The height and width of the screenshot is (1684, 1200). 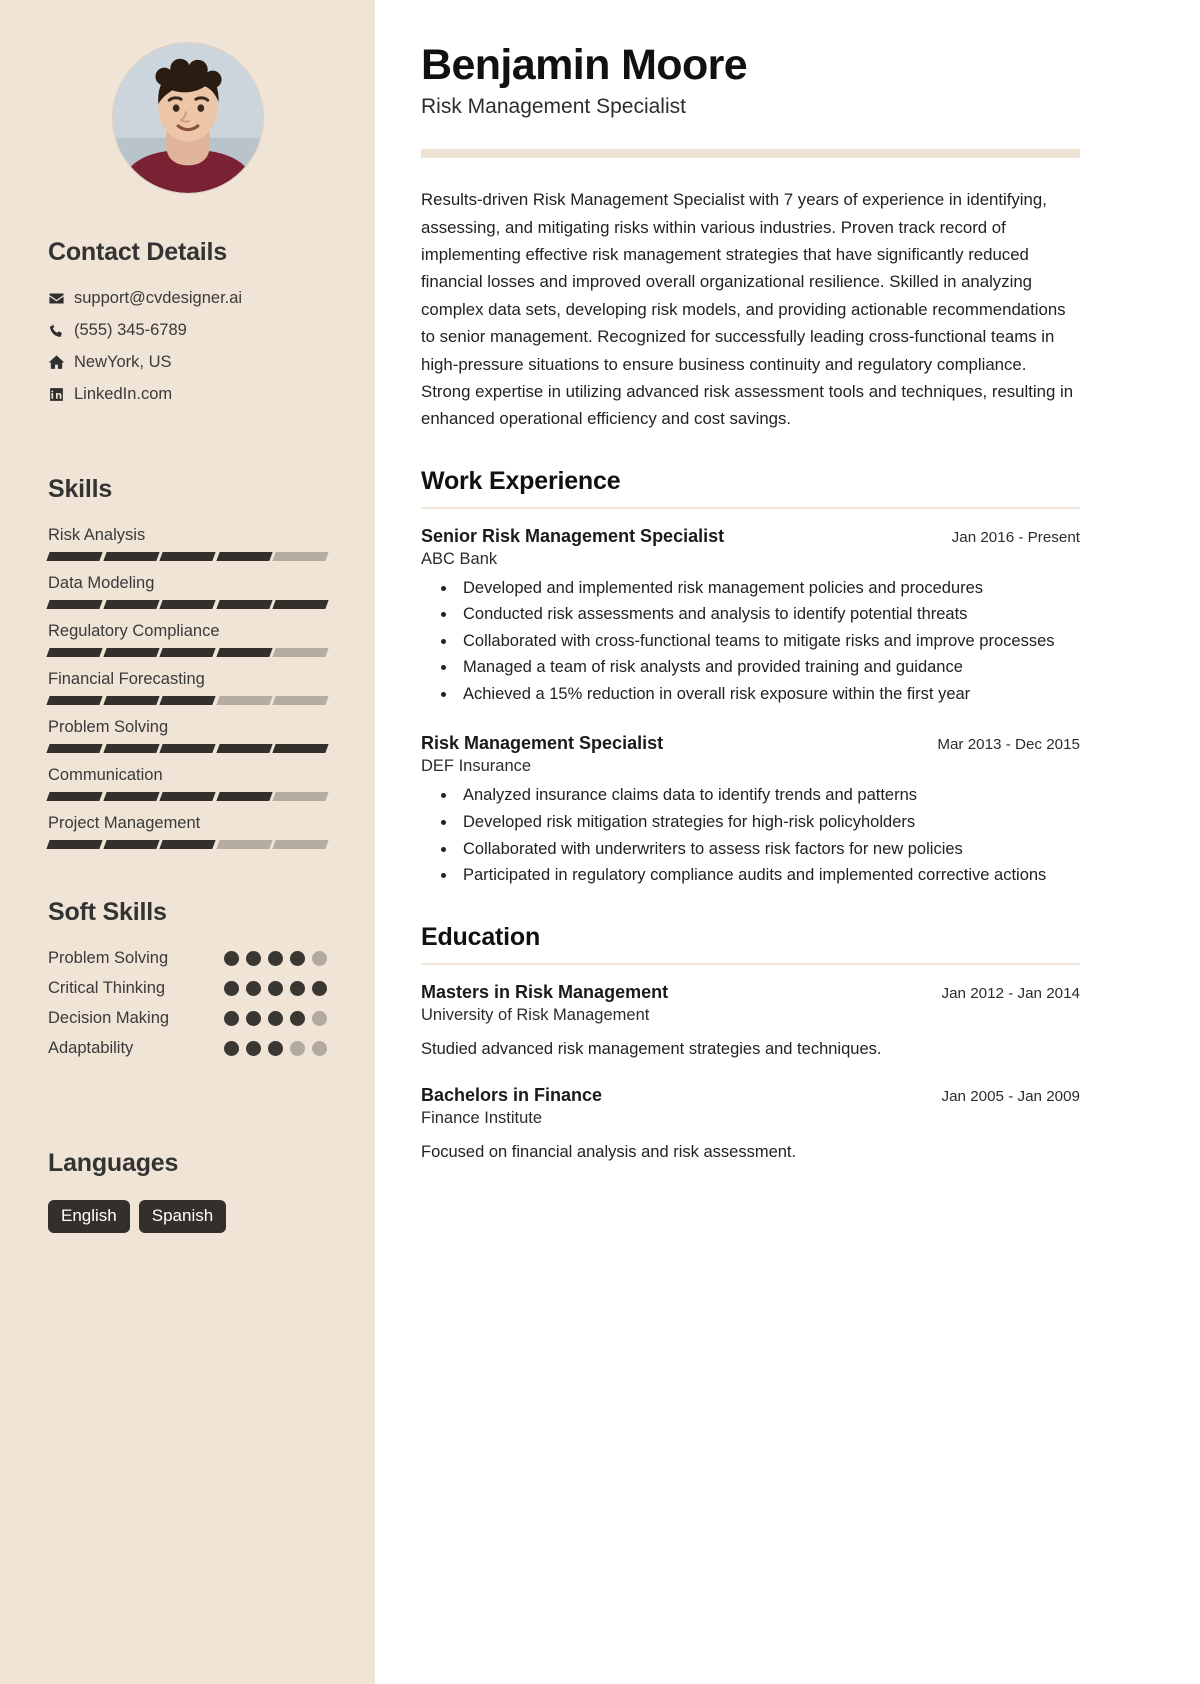 What do you see at coordinates (545, 991) in the screenshot?
I see `education-entry-degree: Masters in Risk Management` at bounding box center [545, 991].